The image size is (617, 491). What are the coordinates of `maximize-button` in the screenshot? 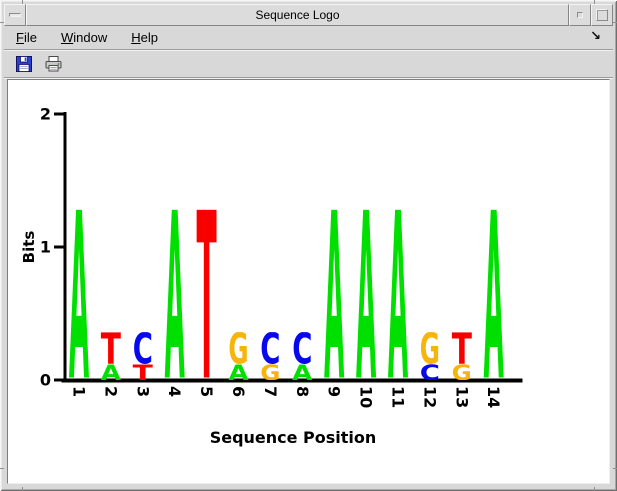 It's located at (602, 15).